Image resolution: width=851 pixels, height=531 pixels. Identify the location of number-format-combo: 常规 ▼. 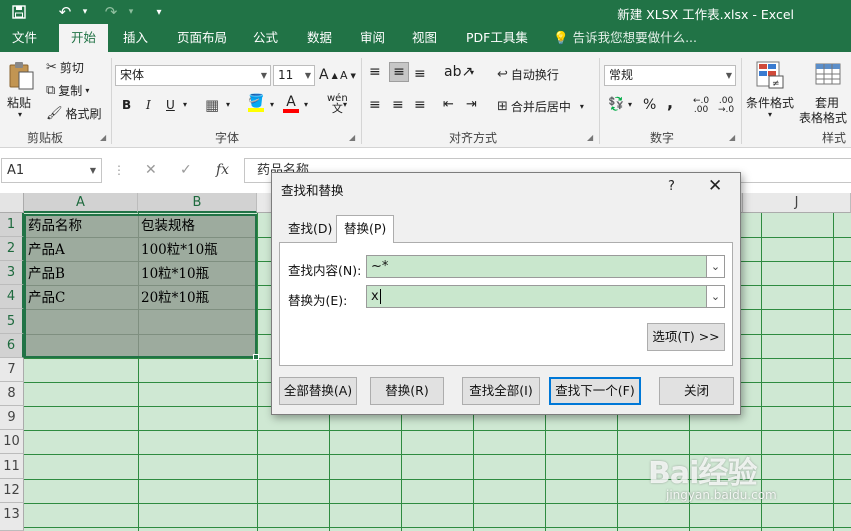
(670, 75).